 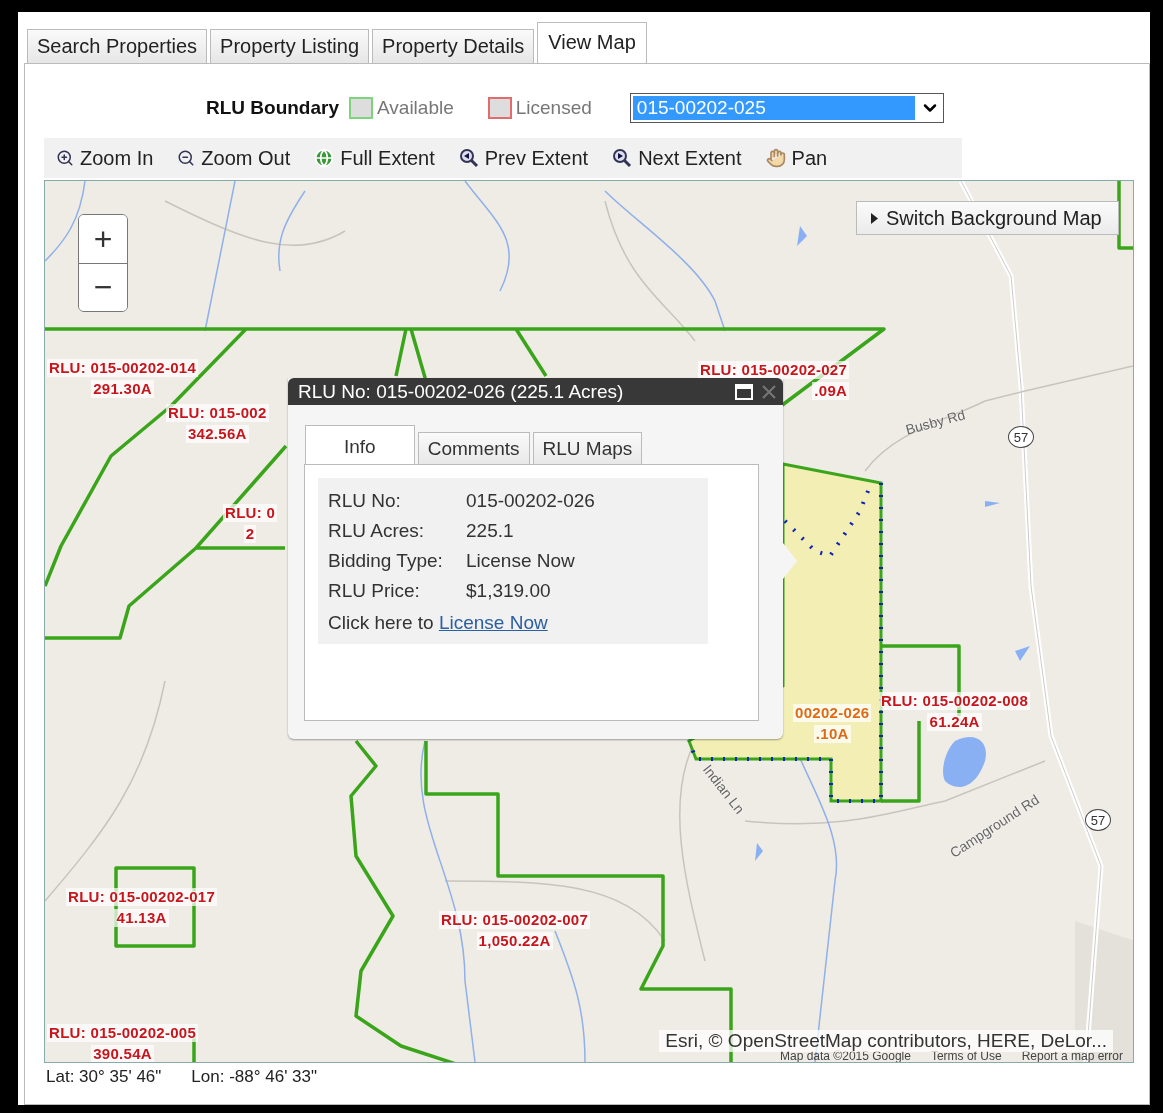 I want to click on parcel-label: 390.54A, so click(x=122, y=1053).